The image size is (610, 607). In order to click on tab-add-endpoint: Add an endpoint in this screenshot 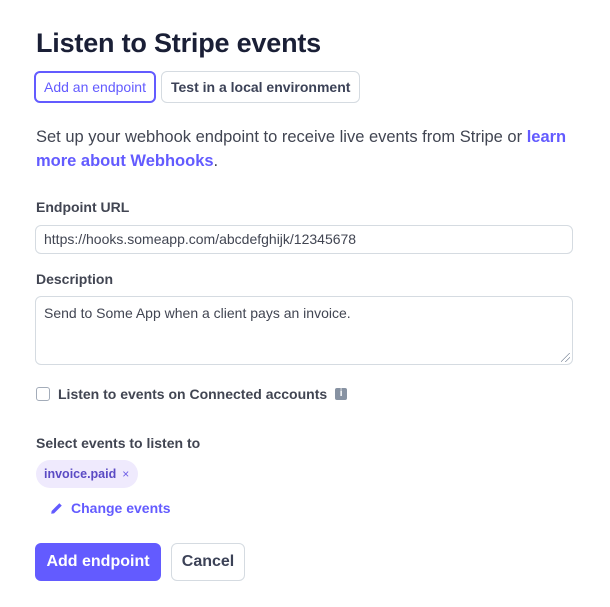, I will do `click(95, 87)`.